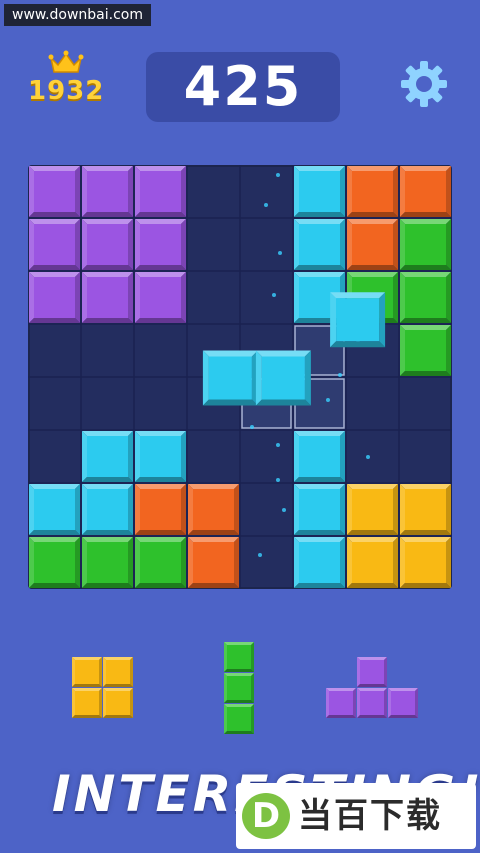 The image size is (480, 853). Describe the element at coordinates (66, 61) in the screenshot. I see `crown-icon` at that location.